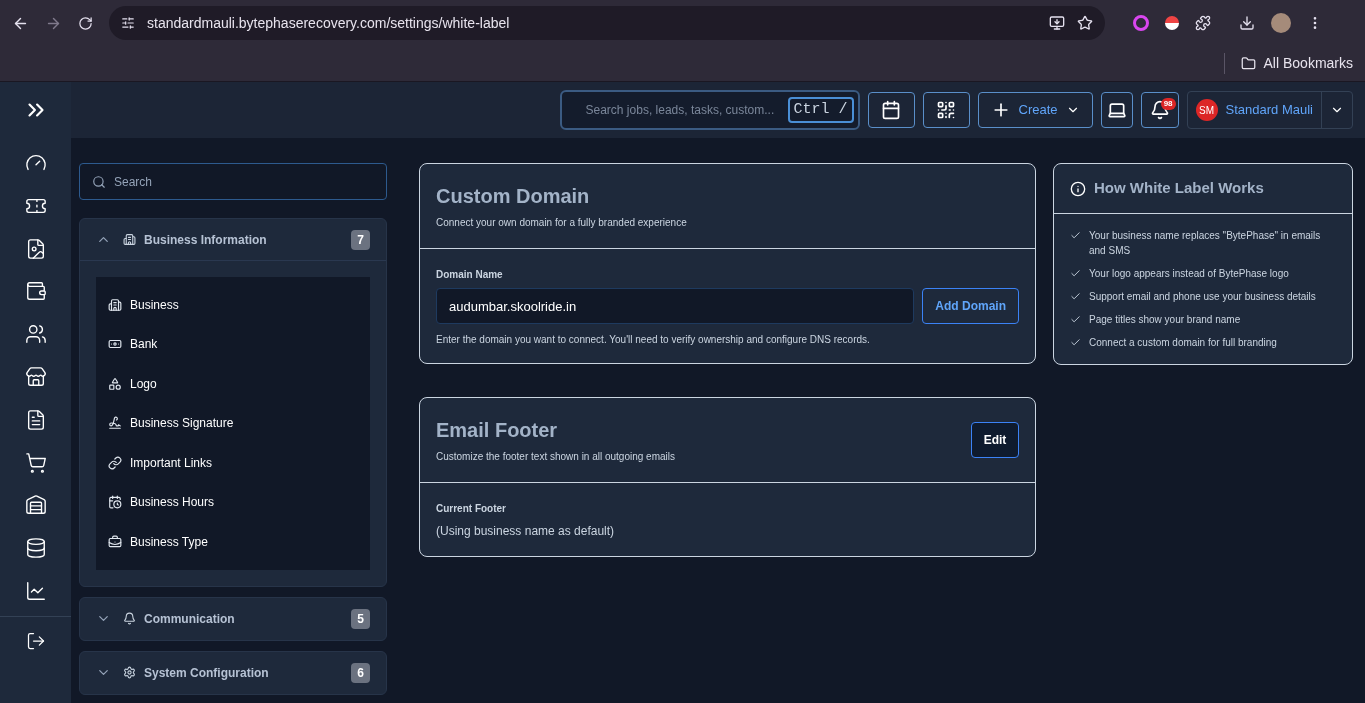 This screenshot has width=1365, height=703. Describe the element at coordinates (233, 502) in the screenshot. I see `submenu-item: Business Hours` at that location.